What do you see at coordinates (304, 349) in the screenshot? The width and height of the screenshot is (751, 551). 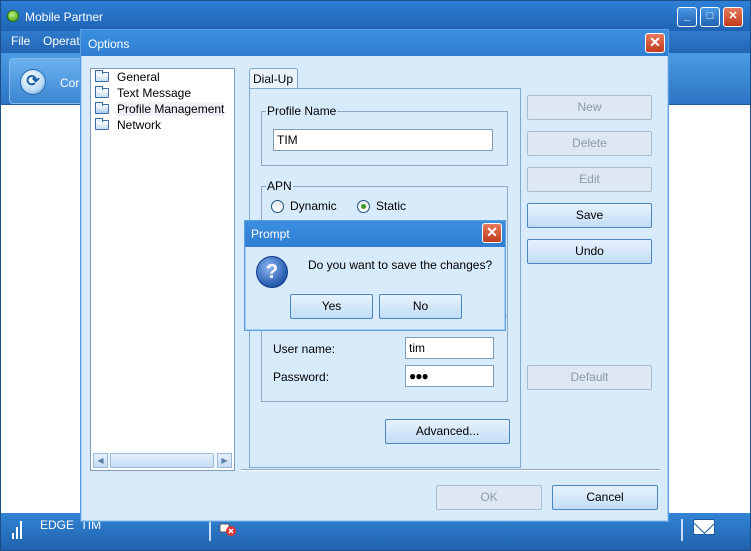 I see `user-name-label: User name:` at bounding box center [304, 349].